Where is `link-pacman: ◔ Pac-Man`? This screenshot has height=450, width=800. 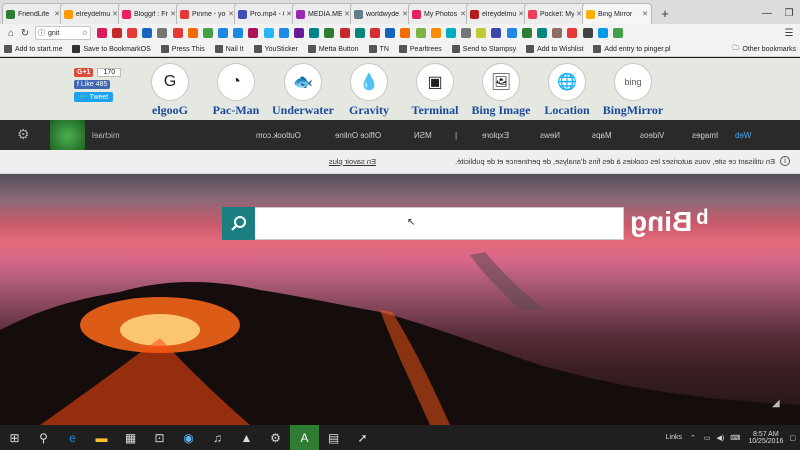
link-pacman: ◔ Pac-Man is located at coordinates (236, 90).